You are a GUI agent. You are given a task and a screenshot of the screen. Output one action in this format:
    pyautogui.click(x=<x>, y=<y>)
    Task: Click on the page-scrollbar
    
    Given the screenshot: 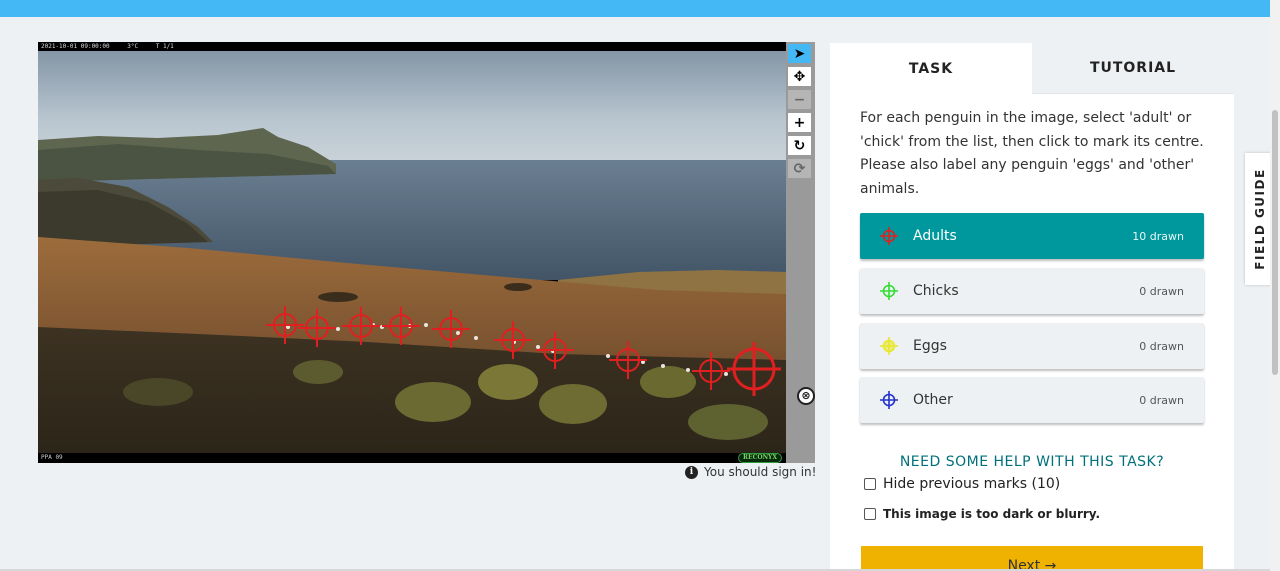 What is the action you would take?
    pyautogui.click(x=1275, y=285)
    